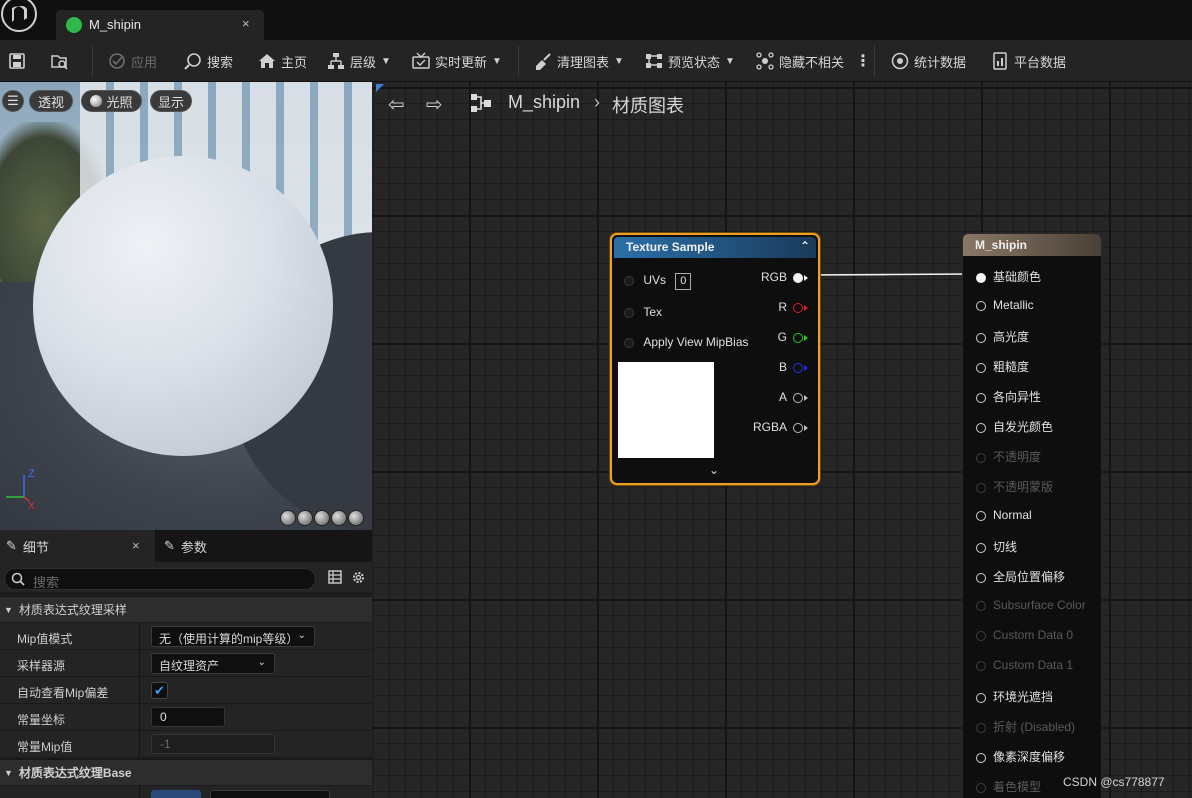 Image resolution: width=1192 pixels, height=798 pixels. I want to click on details-search-input: 搜索, so click(160, 579).